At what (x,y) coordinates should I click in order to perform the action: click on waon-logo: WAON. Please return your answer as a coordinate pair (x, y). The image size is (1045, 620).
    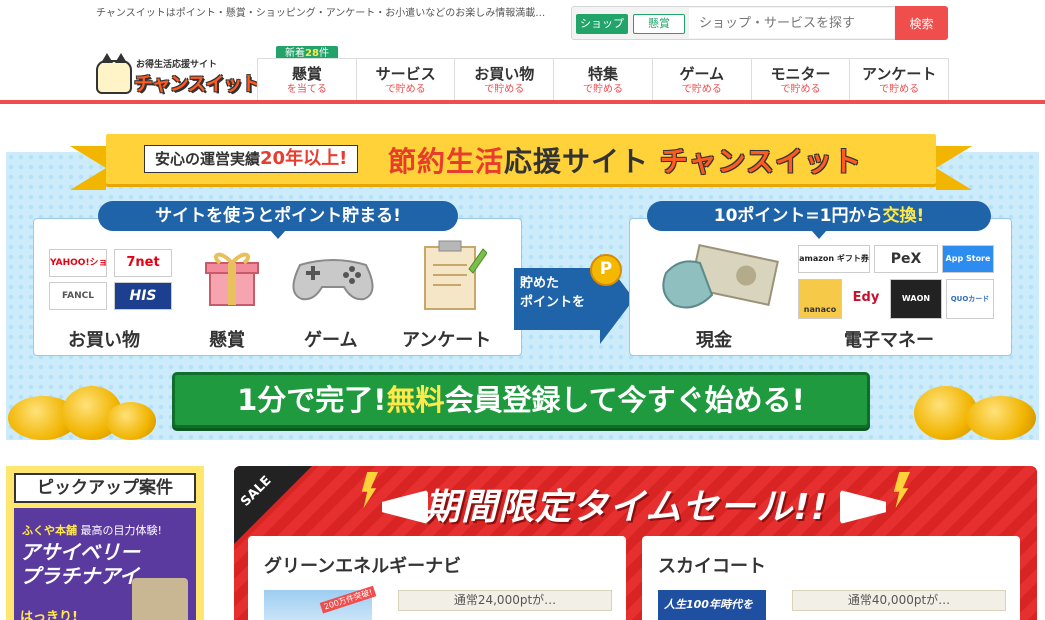
    Looking at the image, I should click on (916, 299).